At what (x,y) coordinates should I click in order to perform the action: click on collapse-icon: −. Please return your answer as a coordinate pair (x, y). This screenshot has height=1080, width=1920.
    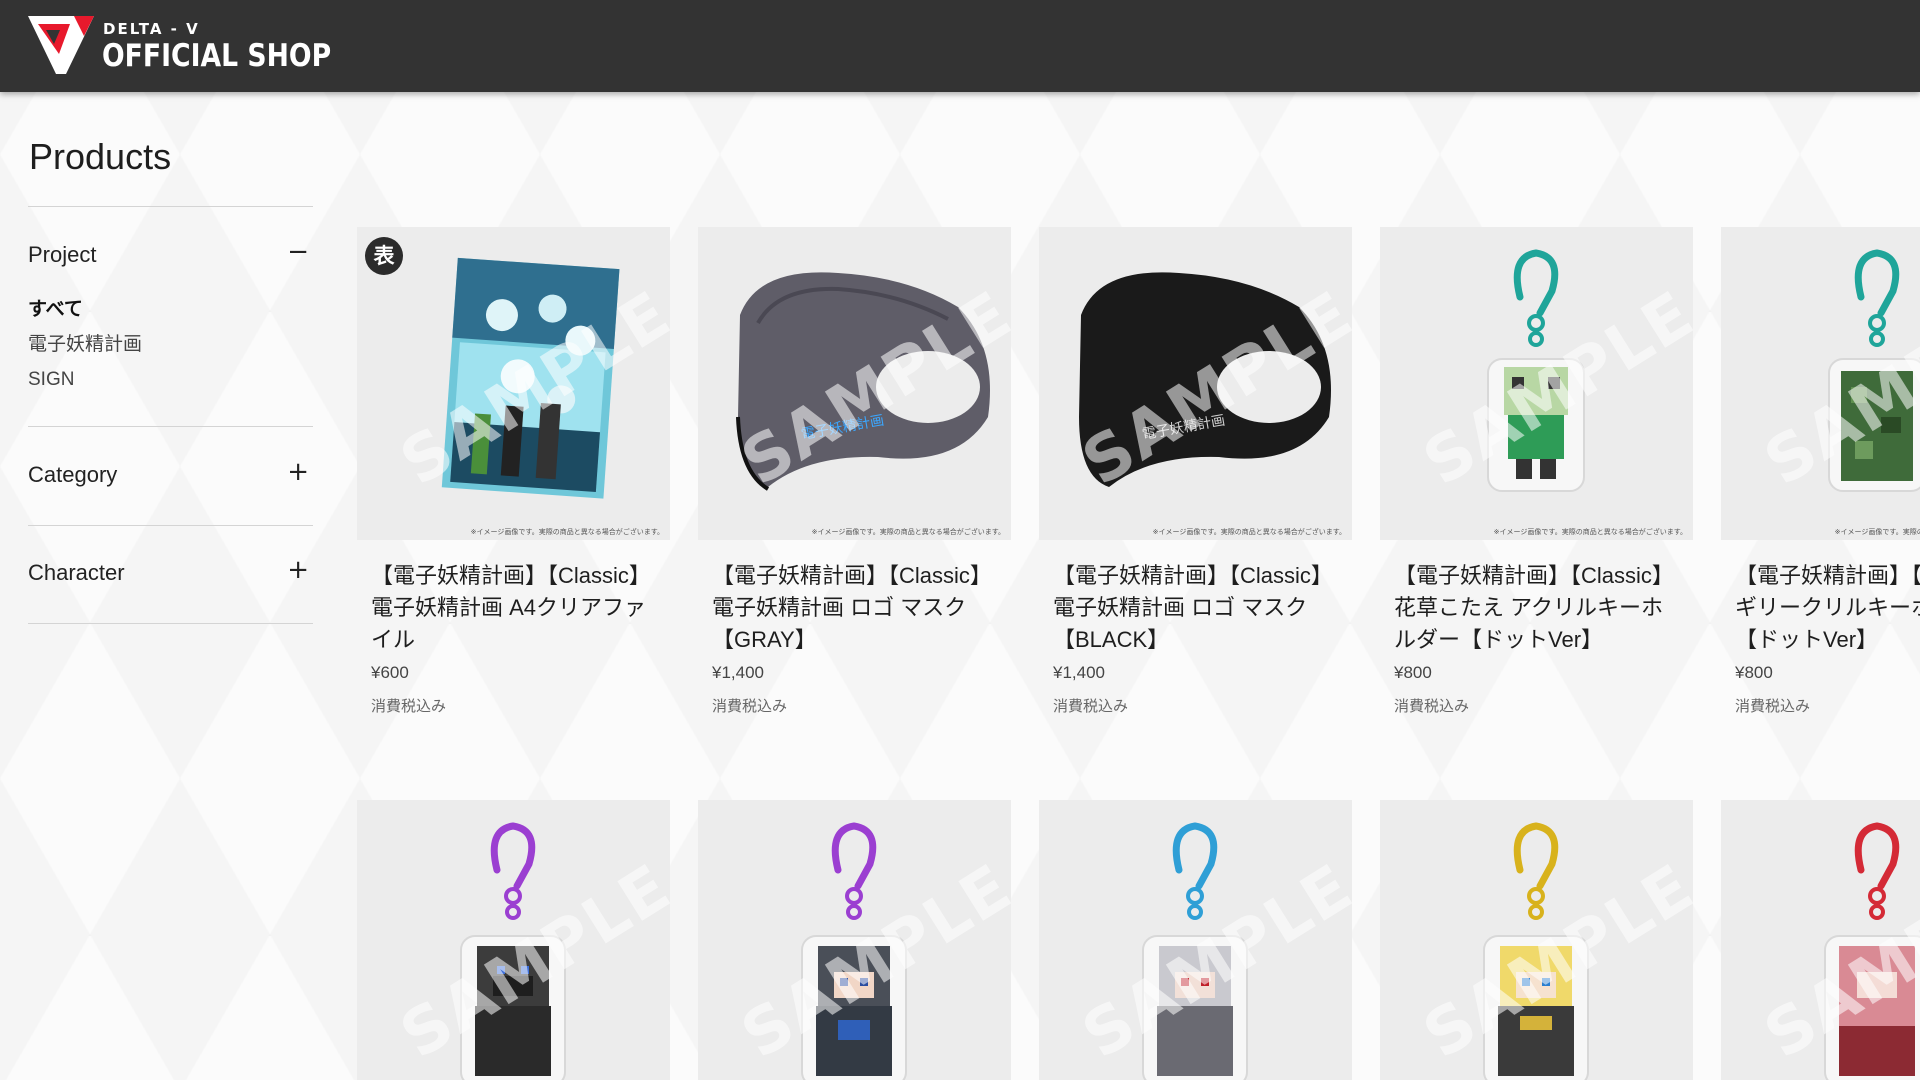
    Looking at the image, I should click on (298, 252).